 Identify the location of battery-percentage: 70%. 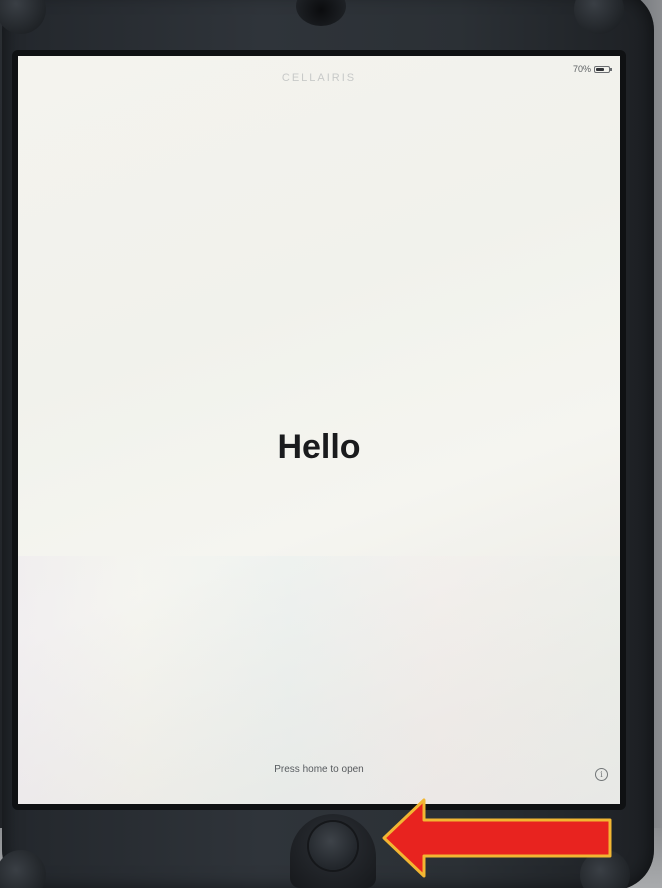
(581, 69).